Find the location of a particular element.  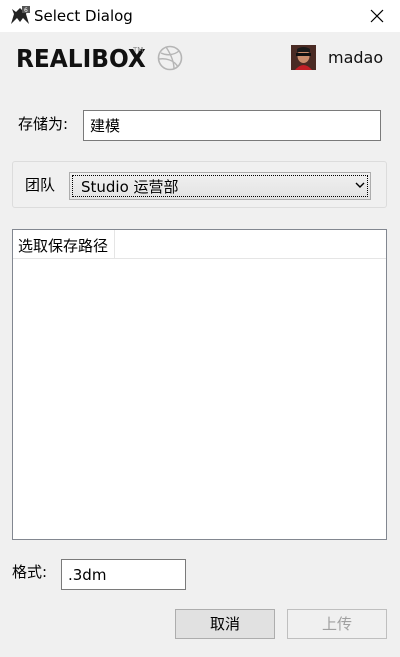

upload-button: 上传 is located at coordinates (337, 624).